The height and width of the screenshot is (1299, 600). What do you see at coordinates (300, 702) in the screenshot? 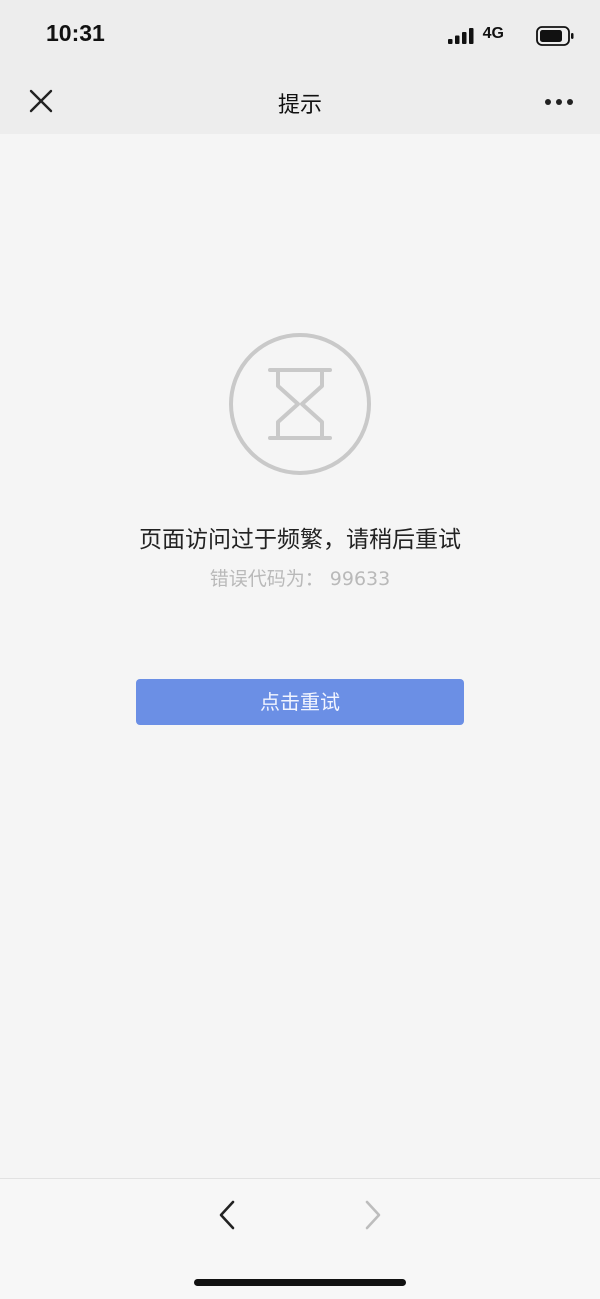
I see `retry-button: 点击重试` at bounding box center [300, 702].